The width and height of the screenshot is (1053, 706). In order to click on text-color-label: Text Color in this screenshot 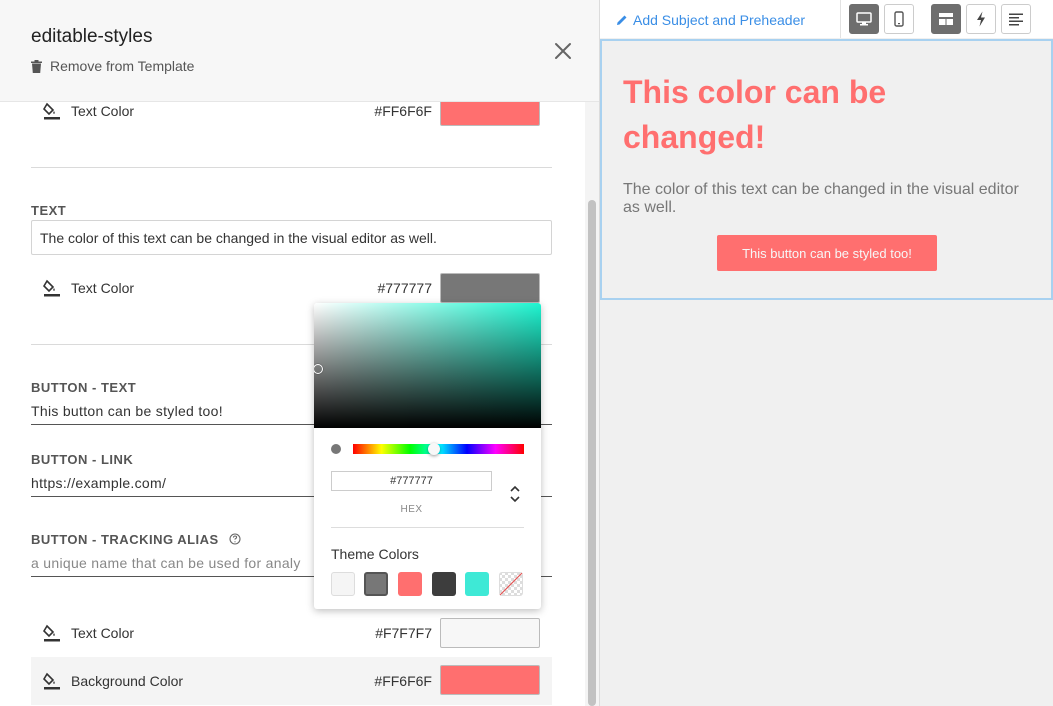, I will do `click(103, 288)`.